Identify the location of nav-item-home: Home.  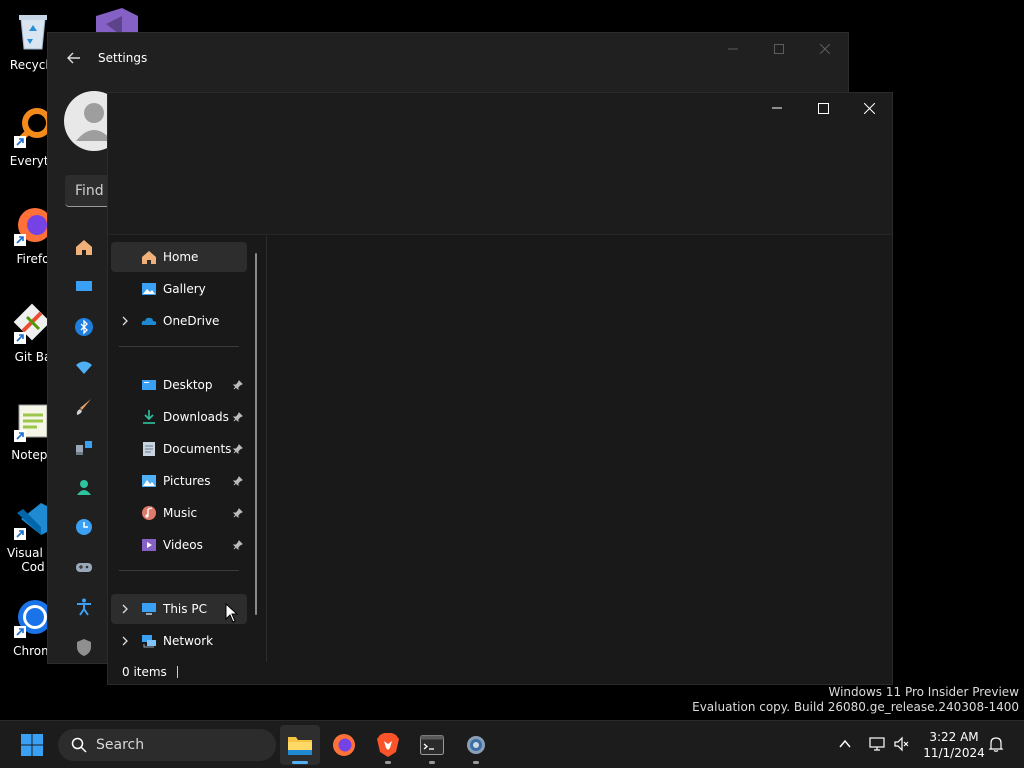
(179, 257).